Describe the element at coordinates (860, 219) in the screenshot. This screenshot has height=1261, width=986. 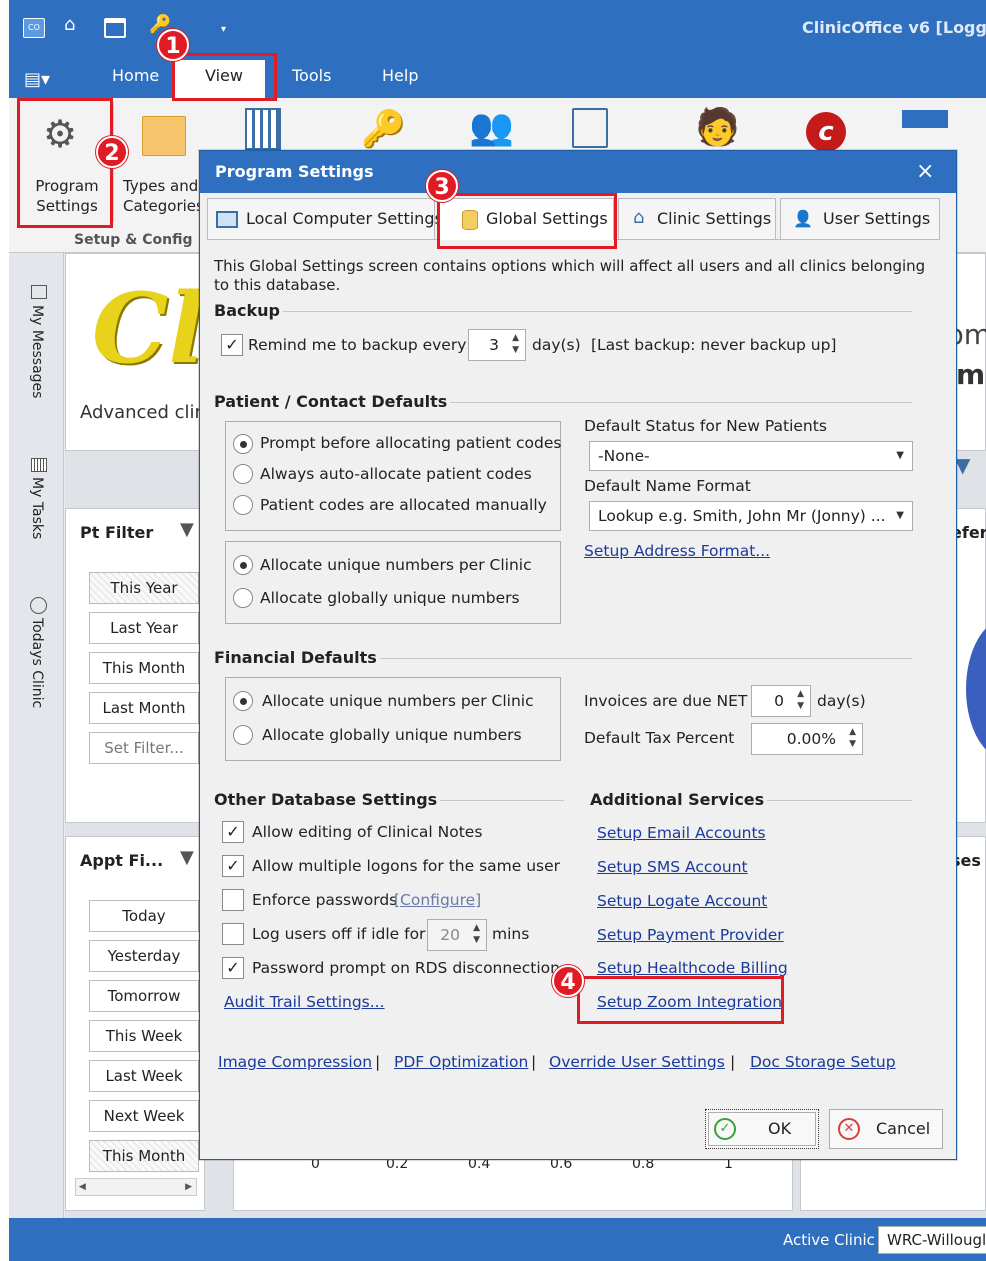
I see `tab-user-settings: 👤 User Settings` at that location.